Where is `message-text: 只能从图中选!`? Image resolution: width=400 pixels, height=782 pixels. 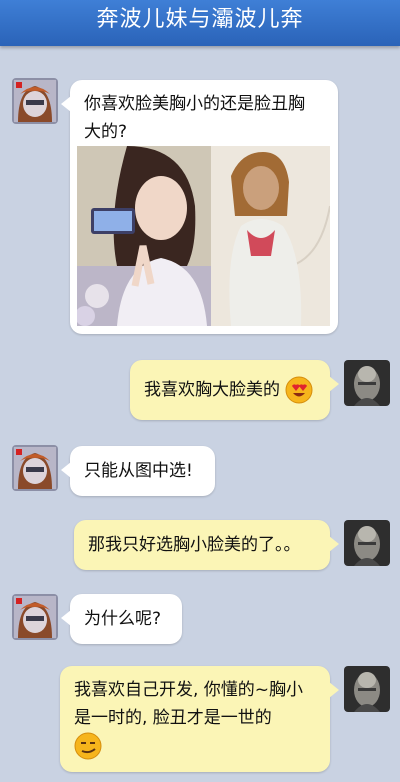 message-text: 只能从图中选! is located at coordinates (138, 471).